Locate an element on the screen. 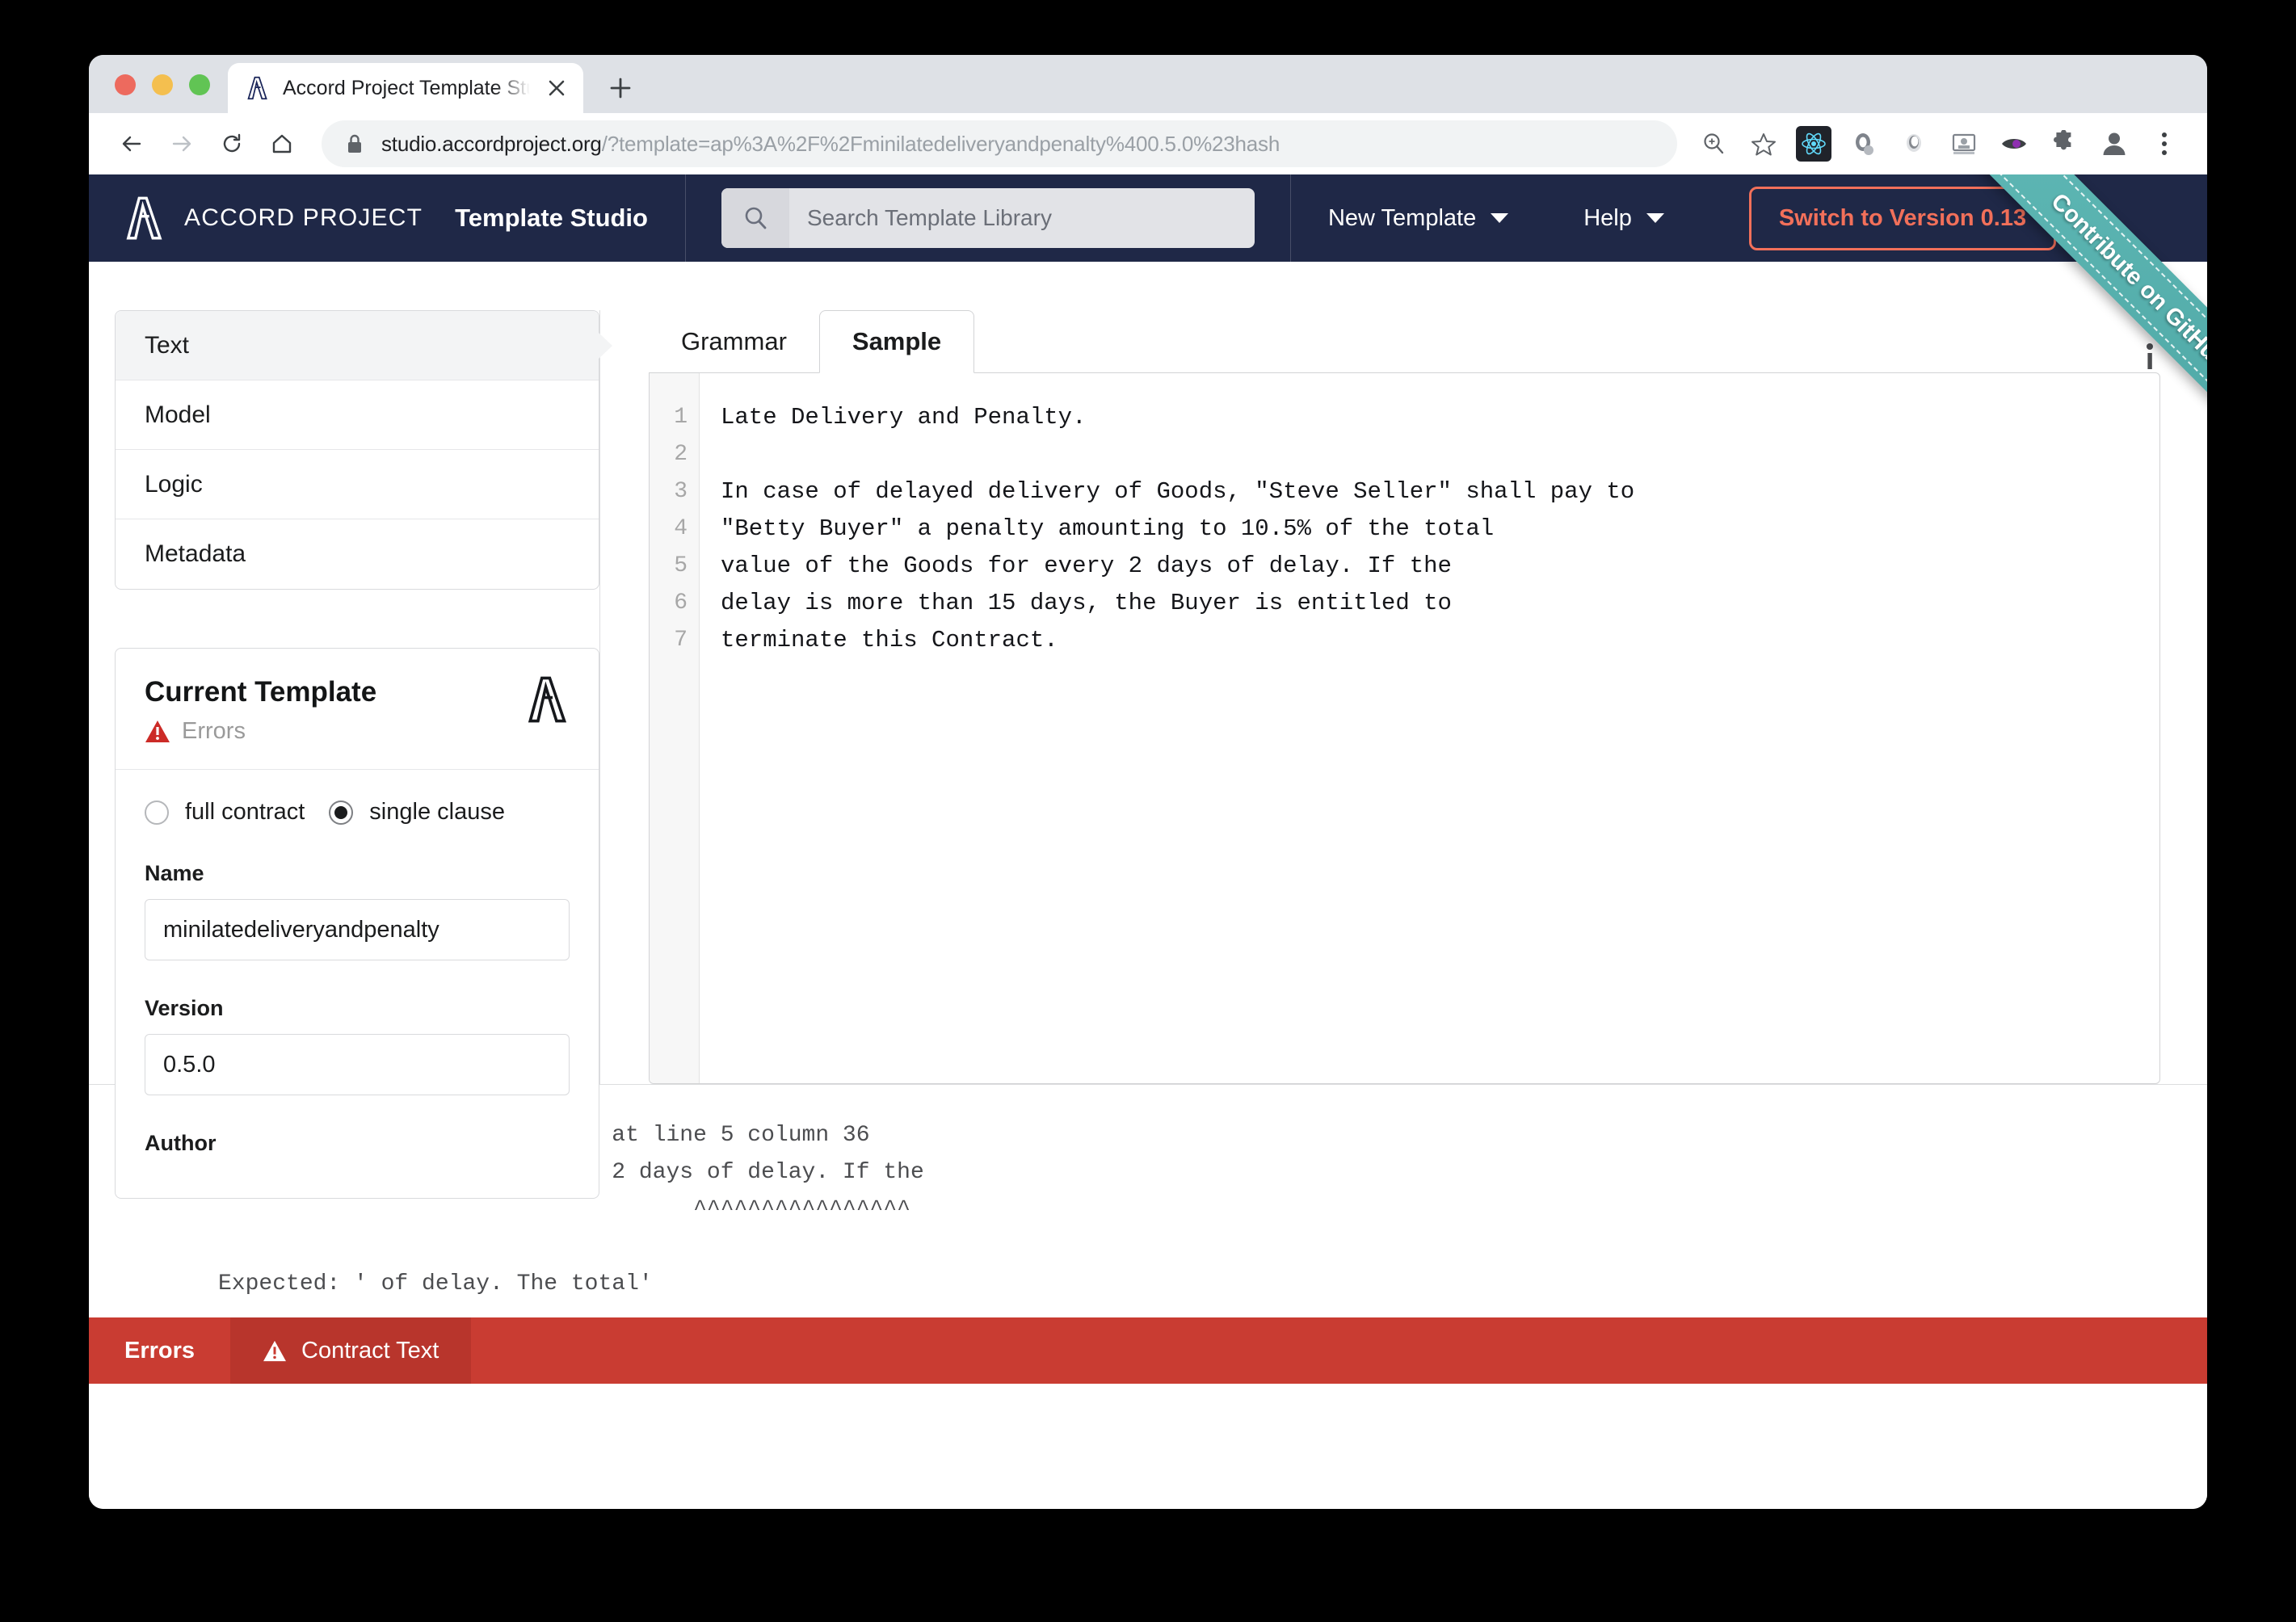 The image size is (2296, 1622). search-icon is located at coordinates (755, 218).